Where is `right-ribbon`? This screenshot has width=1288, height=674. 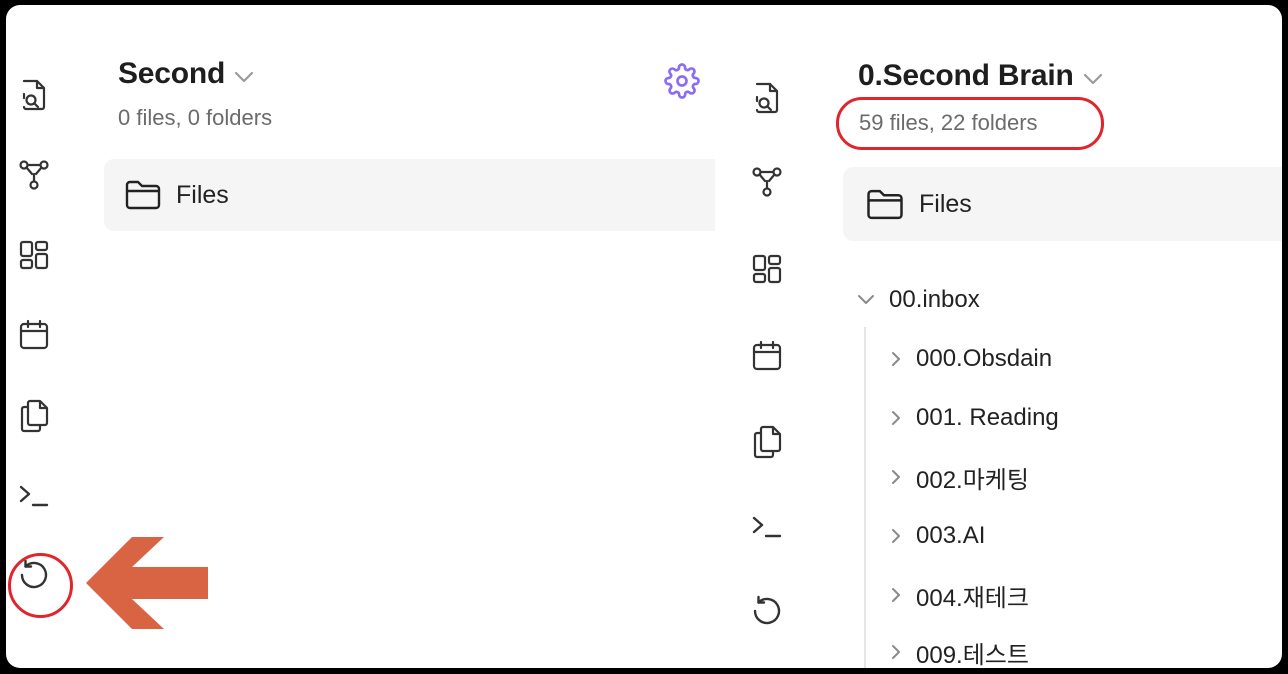 right-ribbon is located at coordinates (751, 336).